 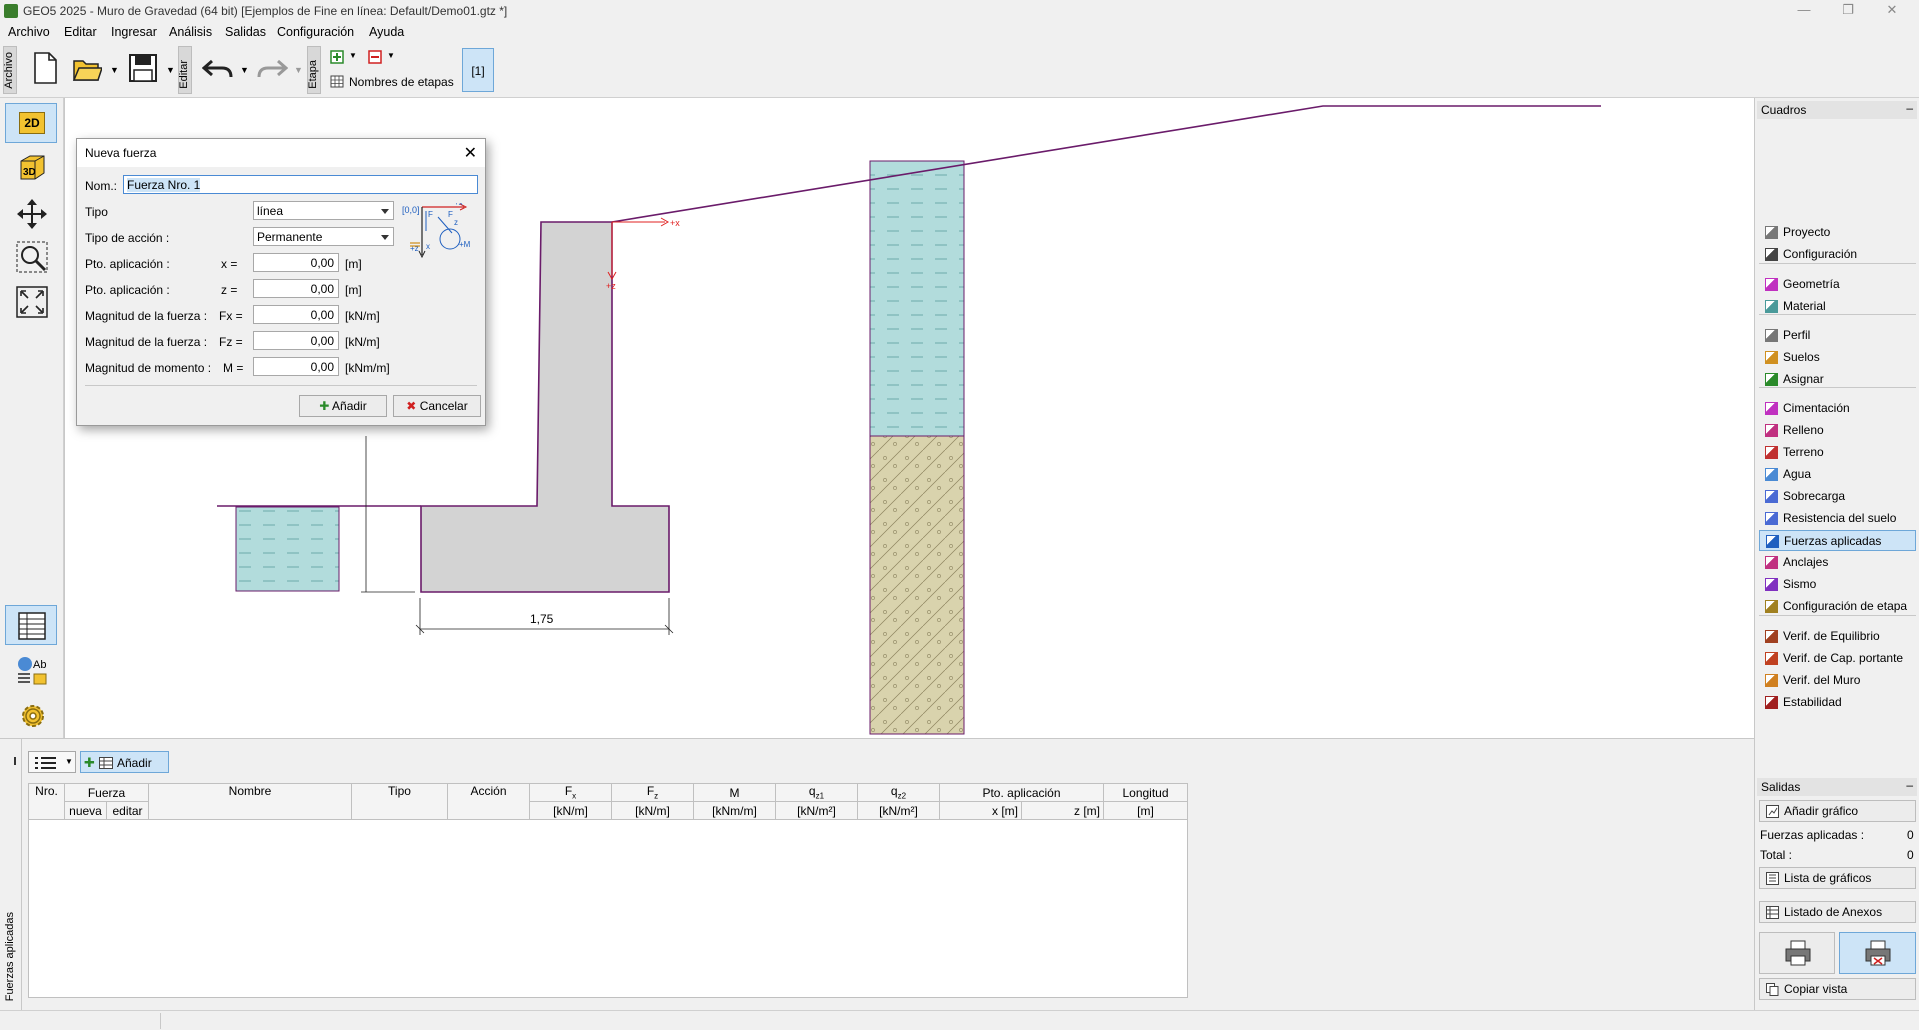 I want to click on sidebar-item-terrain: Terreno, so click(x=1837, y=452).